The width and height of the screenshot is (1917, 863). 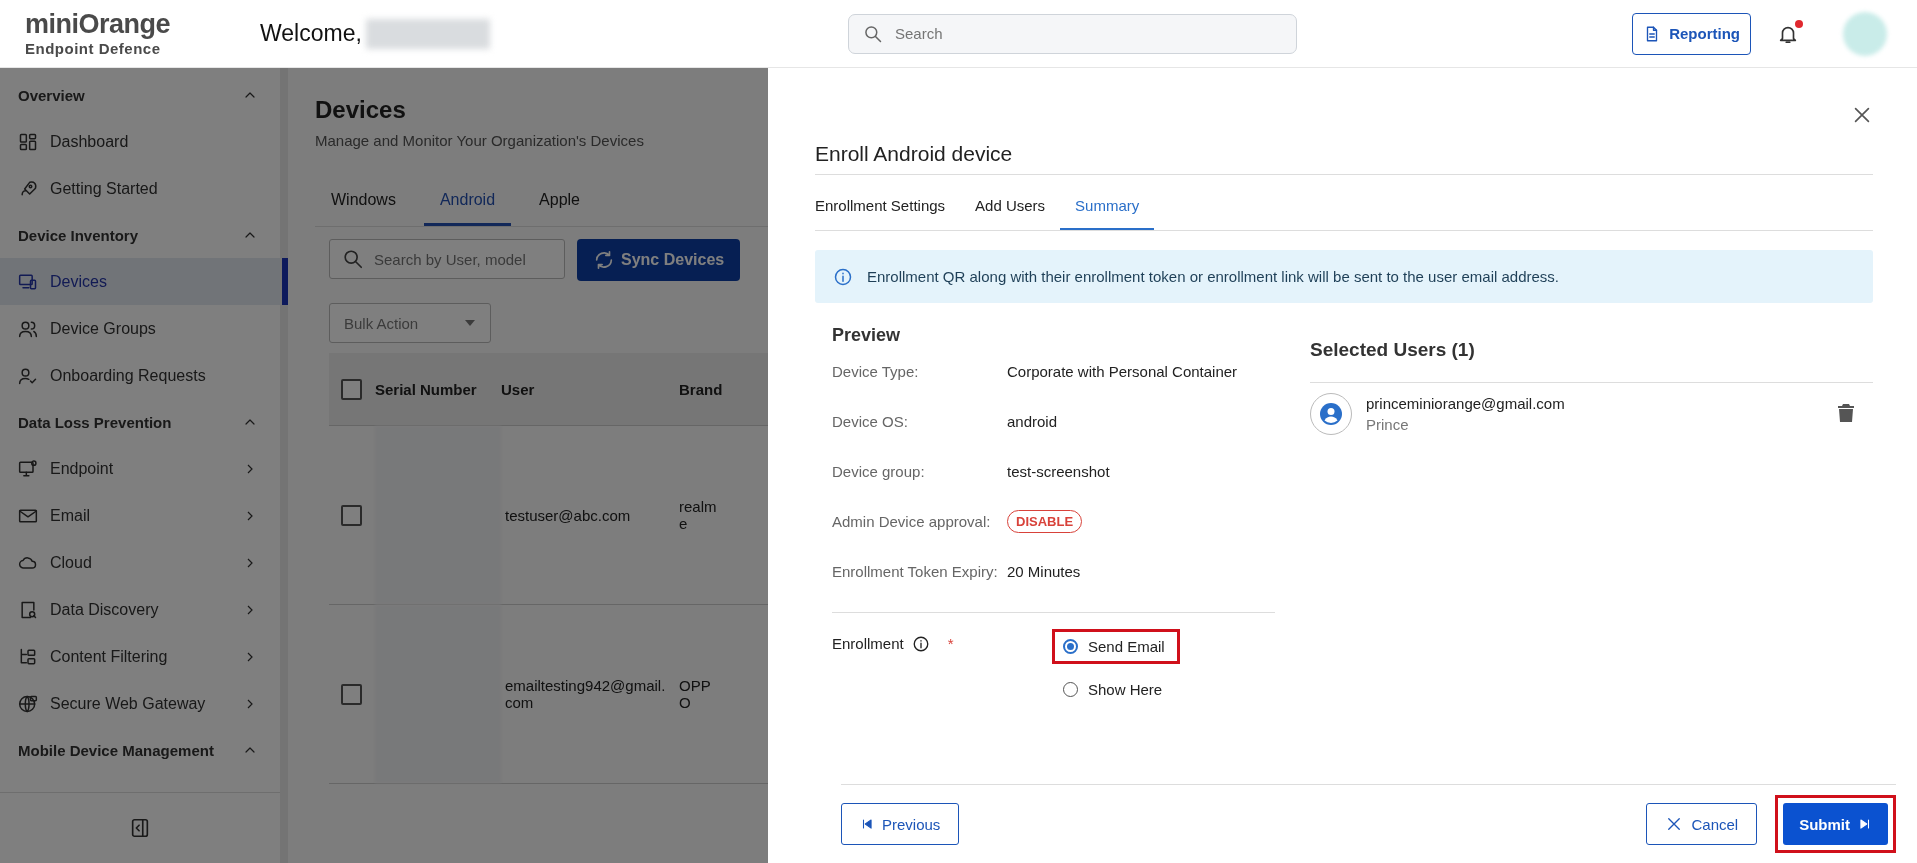 I want to click on welcome-text: Welcome,, so click(x=311, y=33).